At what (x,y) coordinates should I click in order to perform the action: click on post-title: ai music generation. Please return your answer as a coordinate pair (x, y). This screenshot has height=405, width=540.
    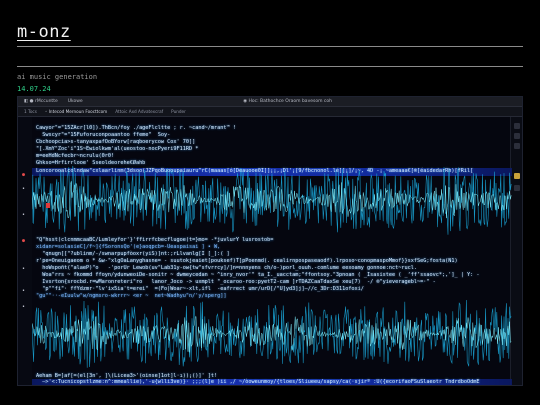
    Looking at the image, I should click on (57, 77).